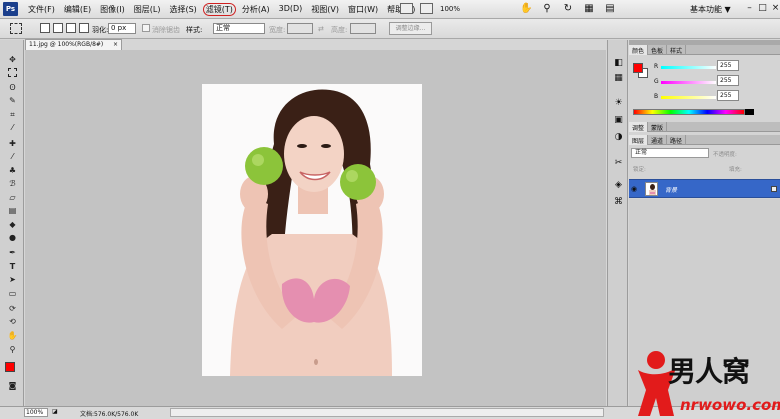 This screenshot has height=419, width=780. What do you see at coordinates (12, 170) in the screenshot?
I see `clone-stamp-tool-icon: ♣` at bounding box center [12, 170].